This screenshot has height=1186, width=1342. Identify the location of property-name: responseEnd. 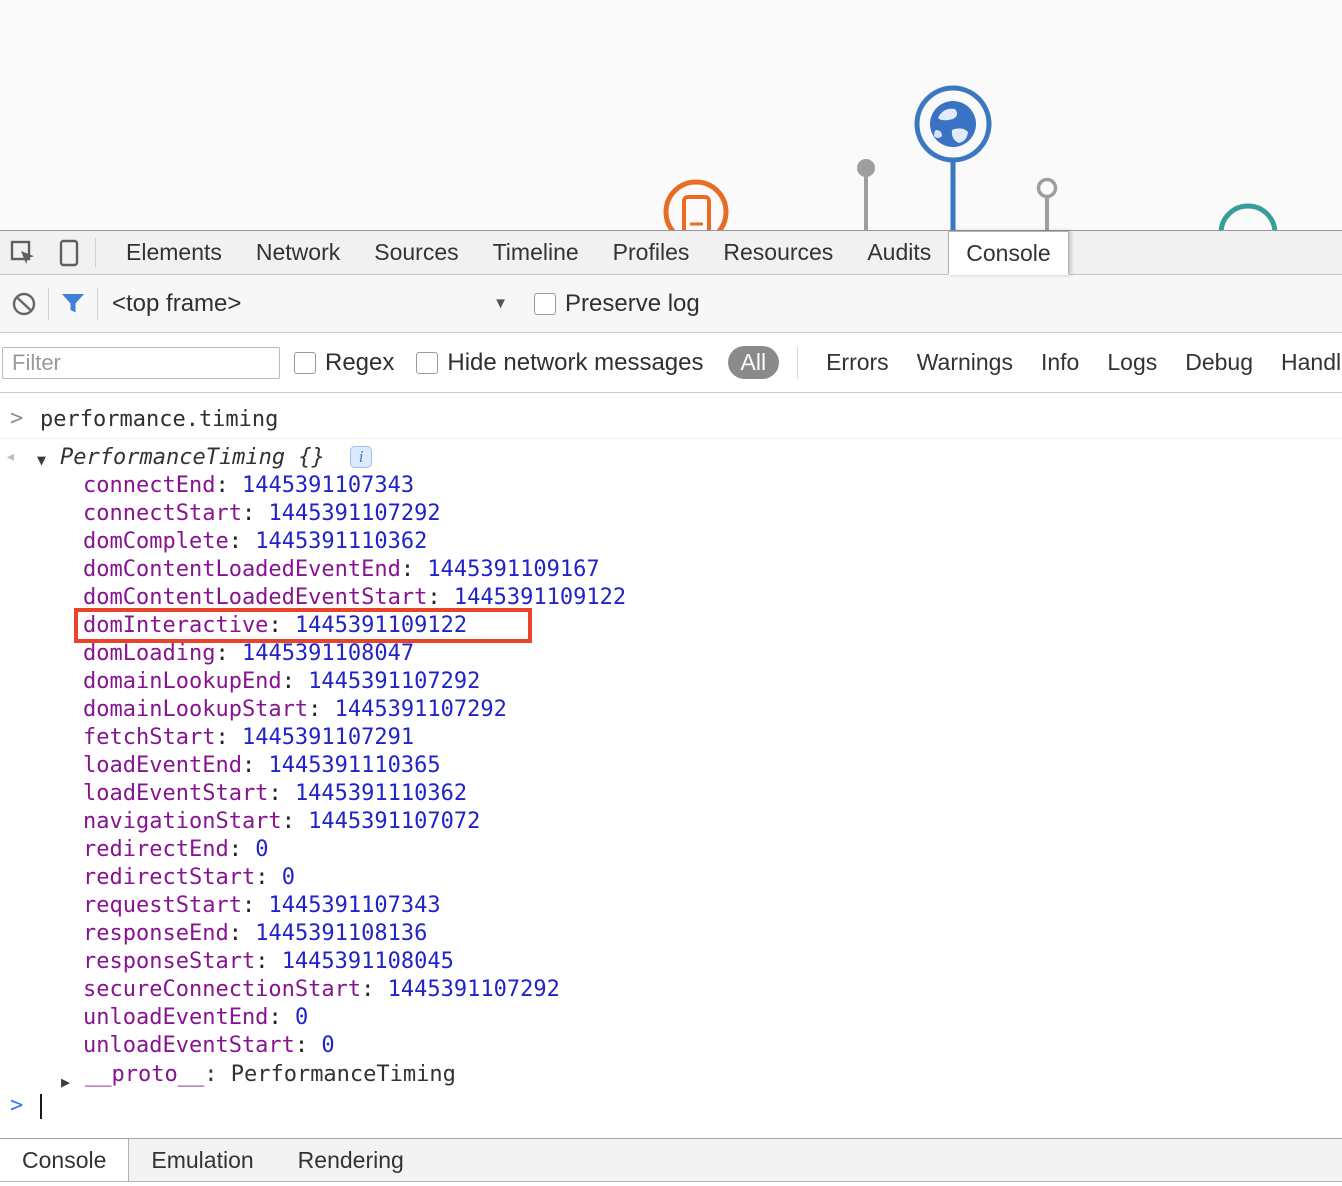
(156, 933).